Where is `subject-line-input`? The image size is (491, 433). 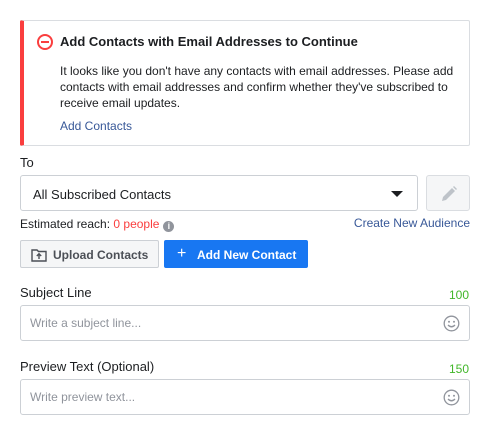 subject-line-input is located at coordinates (226, 323).